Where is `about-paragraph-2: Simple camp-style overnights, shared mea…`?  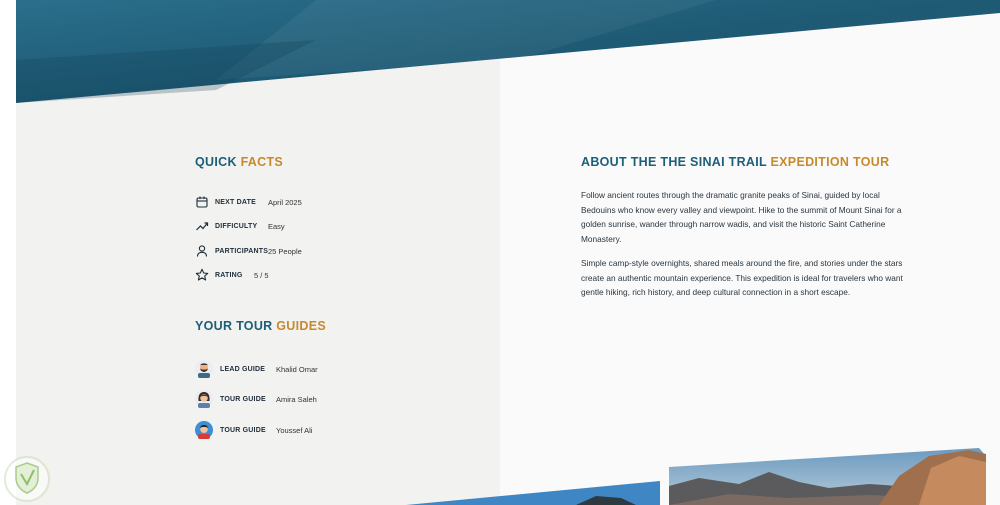
about-paragraph-2: Simple camp-style overnights, shared mea… is located at coordinates (742, 278).